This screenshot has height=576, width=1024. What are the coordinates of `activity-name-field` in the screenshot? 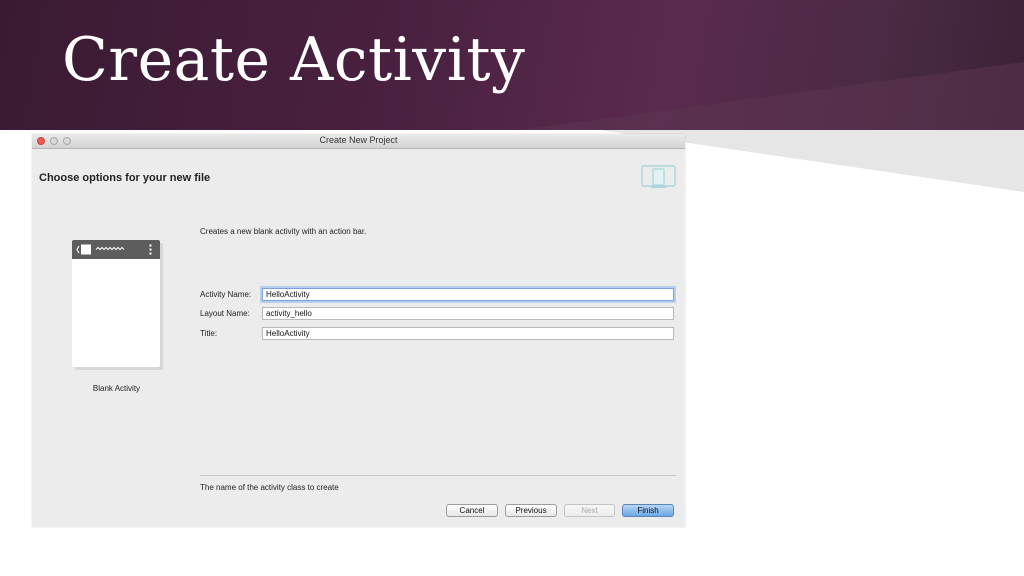 It's located at (468, 294).